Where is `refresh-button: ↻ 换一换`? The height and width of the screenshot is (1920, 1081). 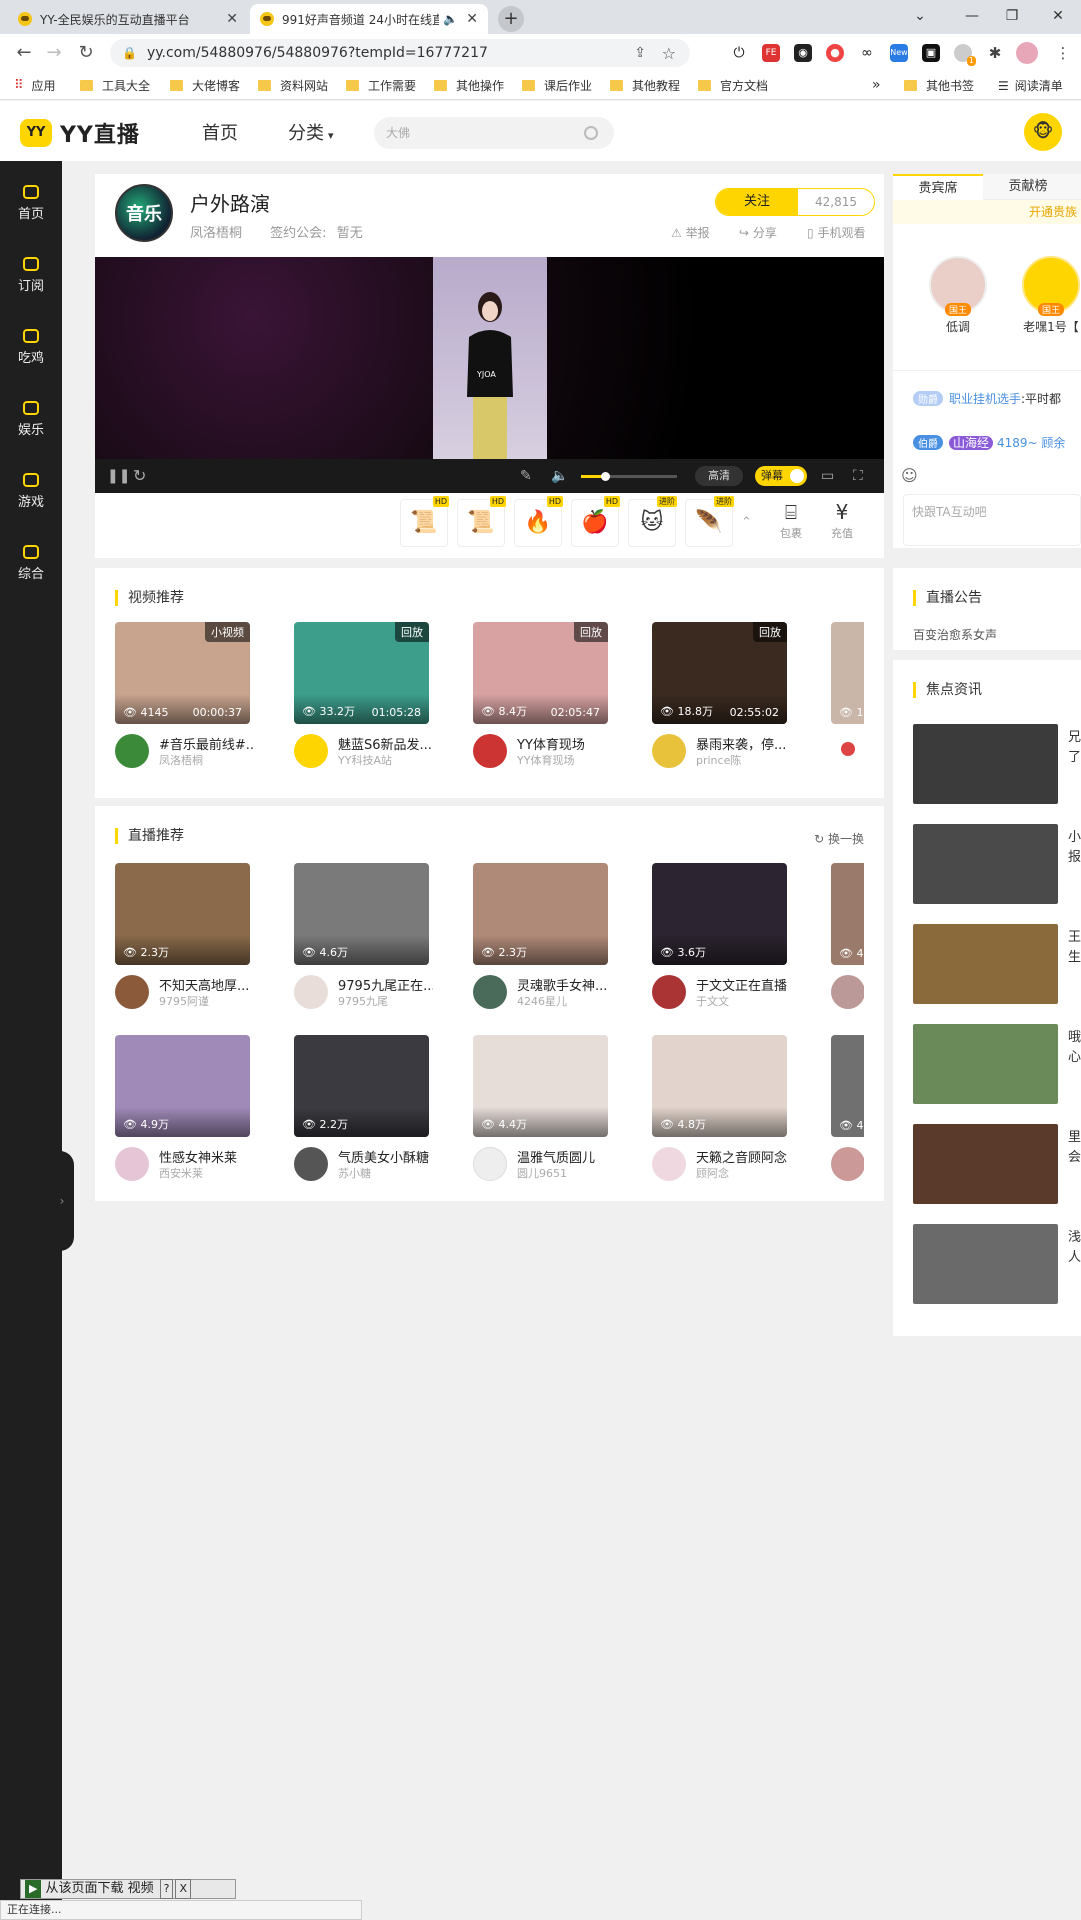 refresh-button: ↻ 换一换 is located at coordinates (839, 838).